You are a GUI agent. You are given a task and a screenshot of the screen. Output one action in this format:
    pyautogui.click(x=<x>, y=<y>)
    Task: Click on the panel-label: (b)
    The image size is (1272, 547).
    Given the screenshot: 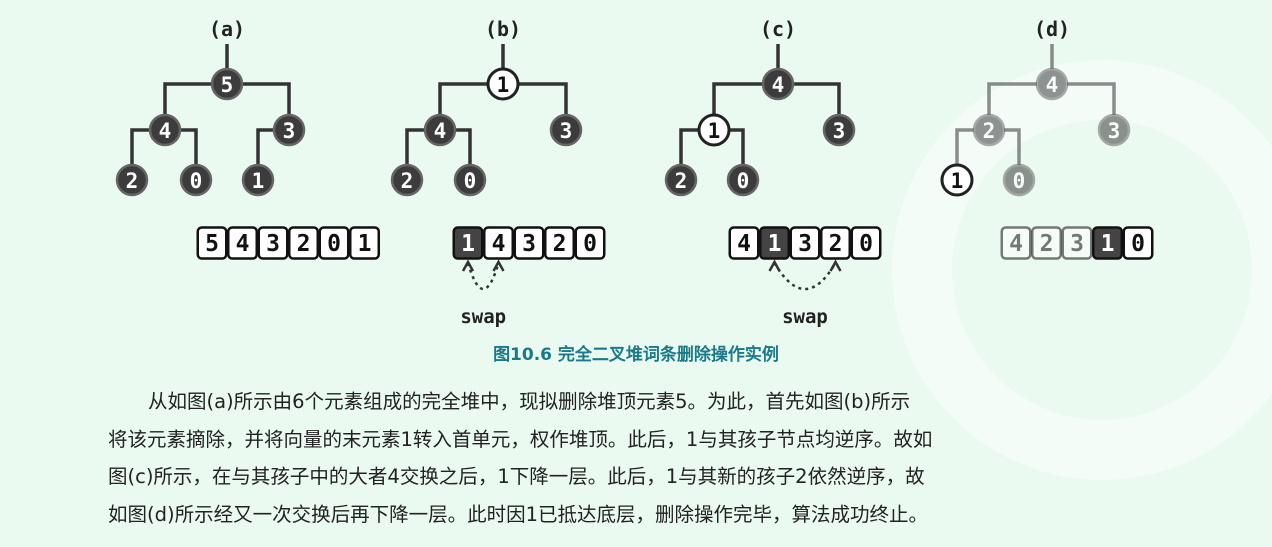 What is the action you would take?
    pyautogui.click(x=503, y=29)
    